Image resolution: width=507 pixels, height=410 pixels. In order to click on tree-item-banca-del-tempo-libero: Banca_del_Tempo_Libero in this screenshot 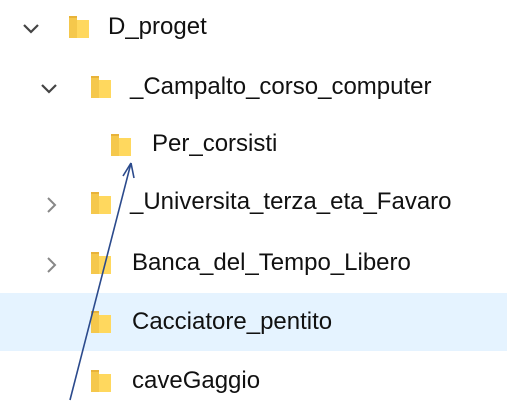, I will do `click(253, 261)`.